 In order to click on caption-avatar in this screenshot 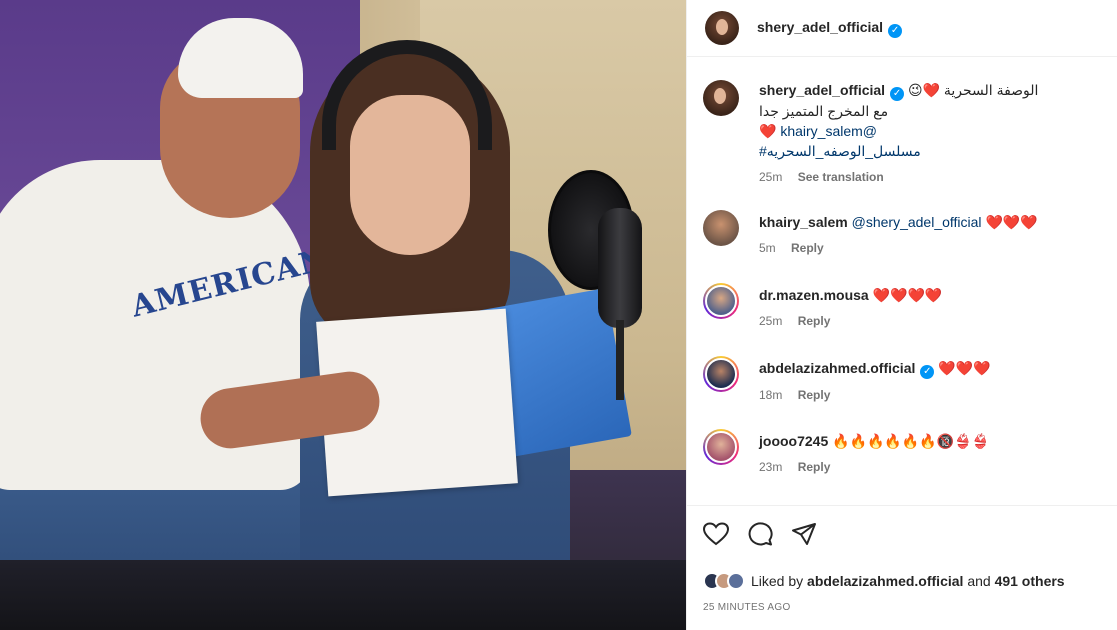, I will do `click(721, 98)`.